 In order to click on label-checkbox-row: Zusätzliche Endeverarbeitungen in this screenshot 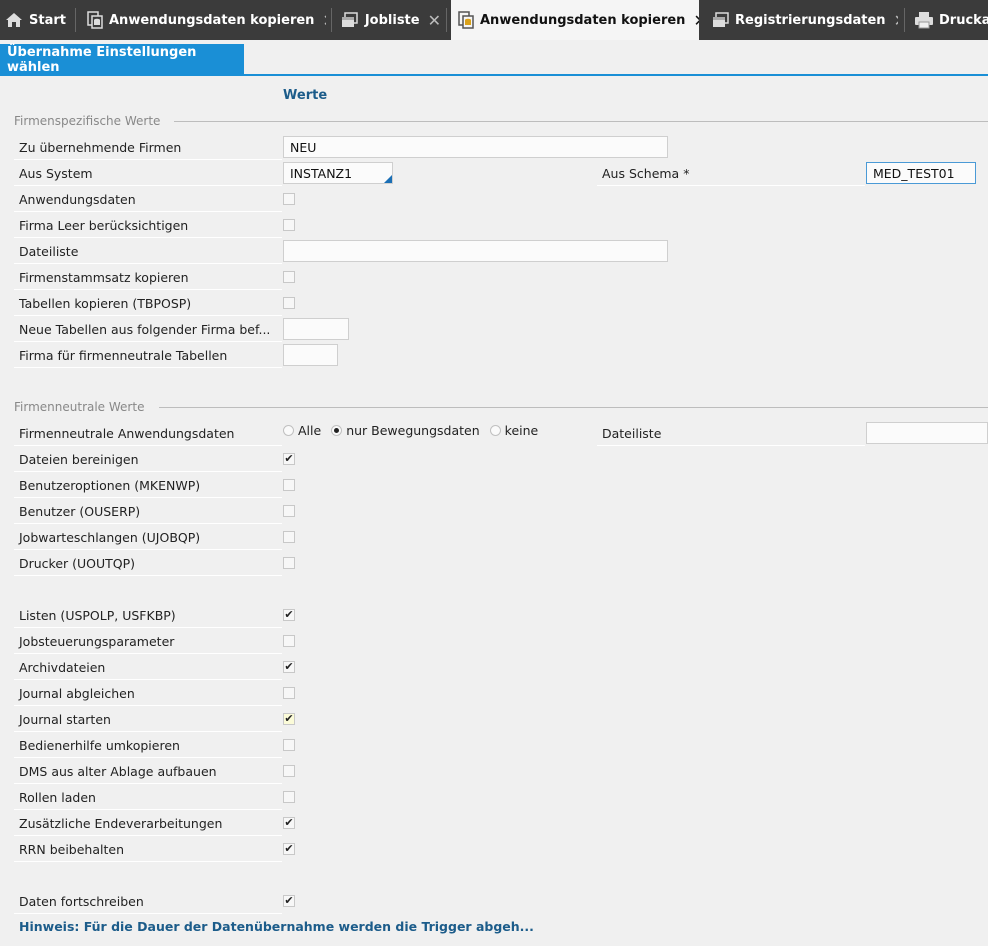, I will do `click(148, 823)`.